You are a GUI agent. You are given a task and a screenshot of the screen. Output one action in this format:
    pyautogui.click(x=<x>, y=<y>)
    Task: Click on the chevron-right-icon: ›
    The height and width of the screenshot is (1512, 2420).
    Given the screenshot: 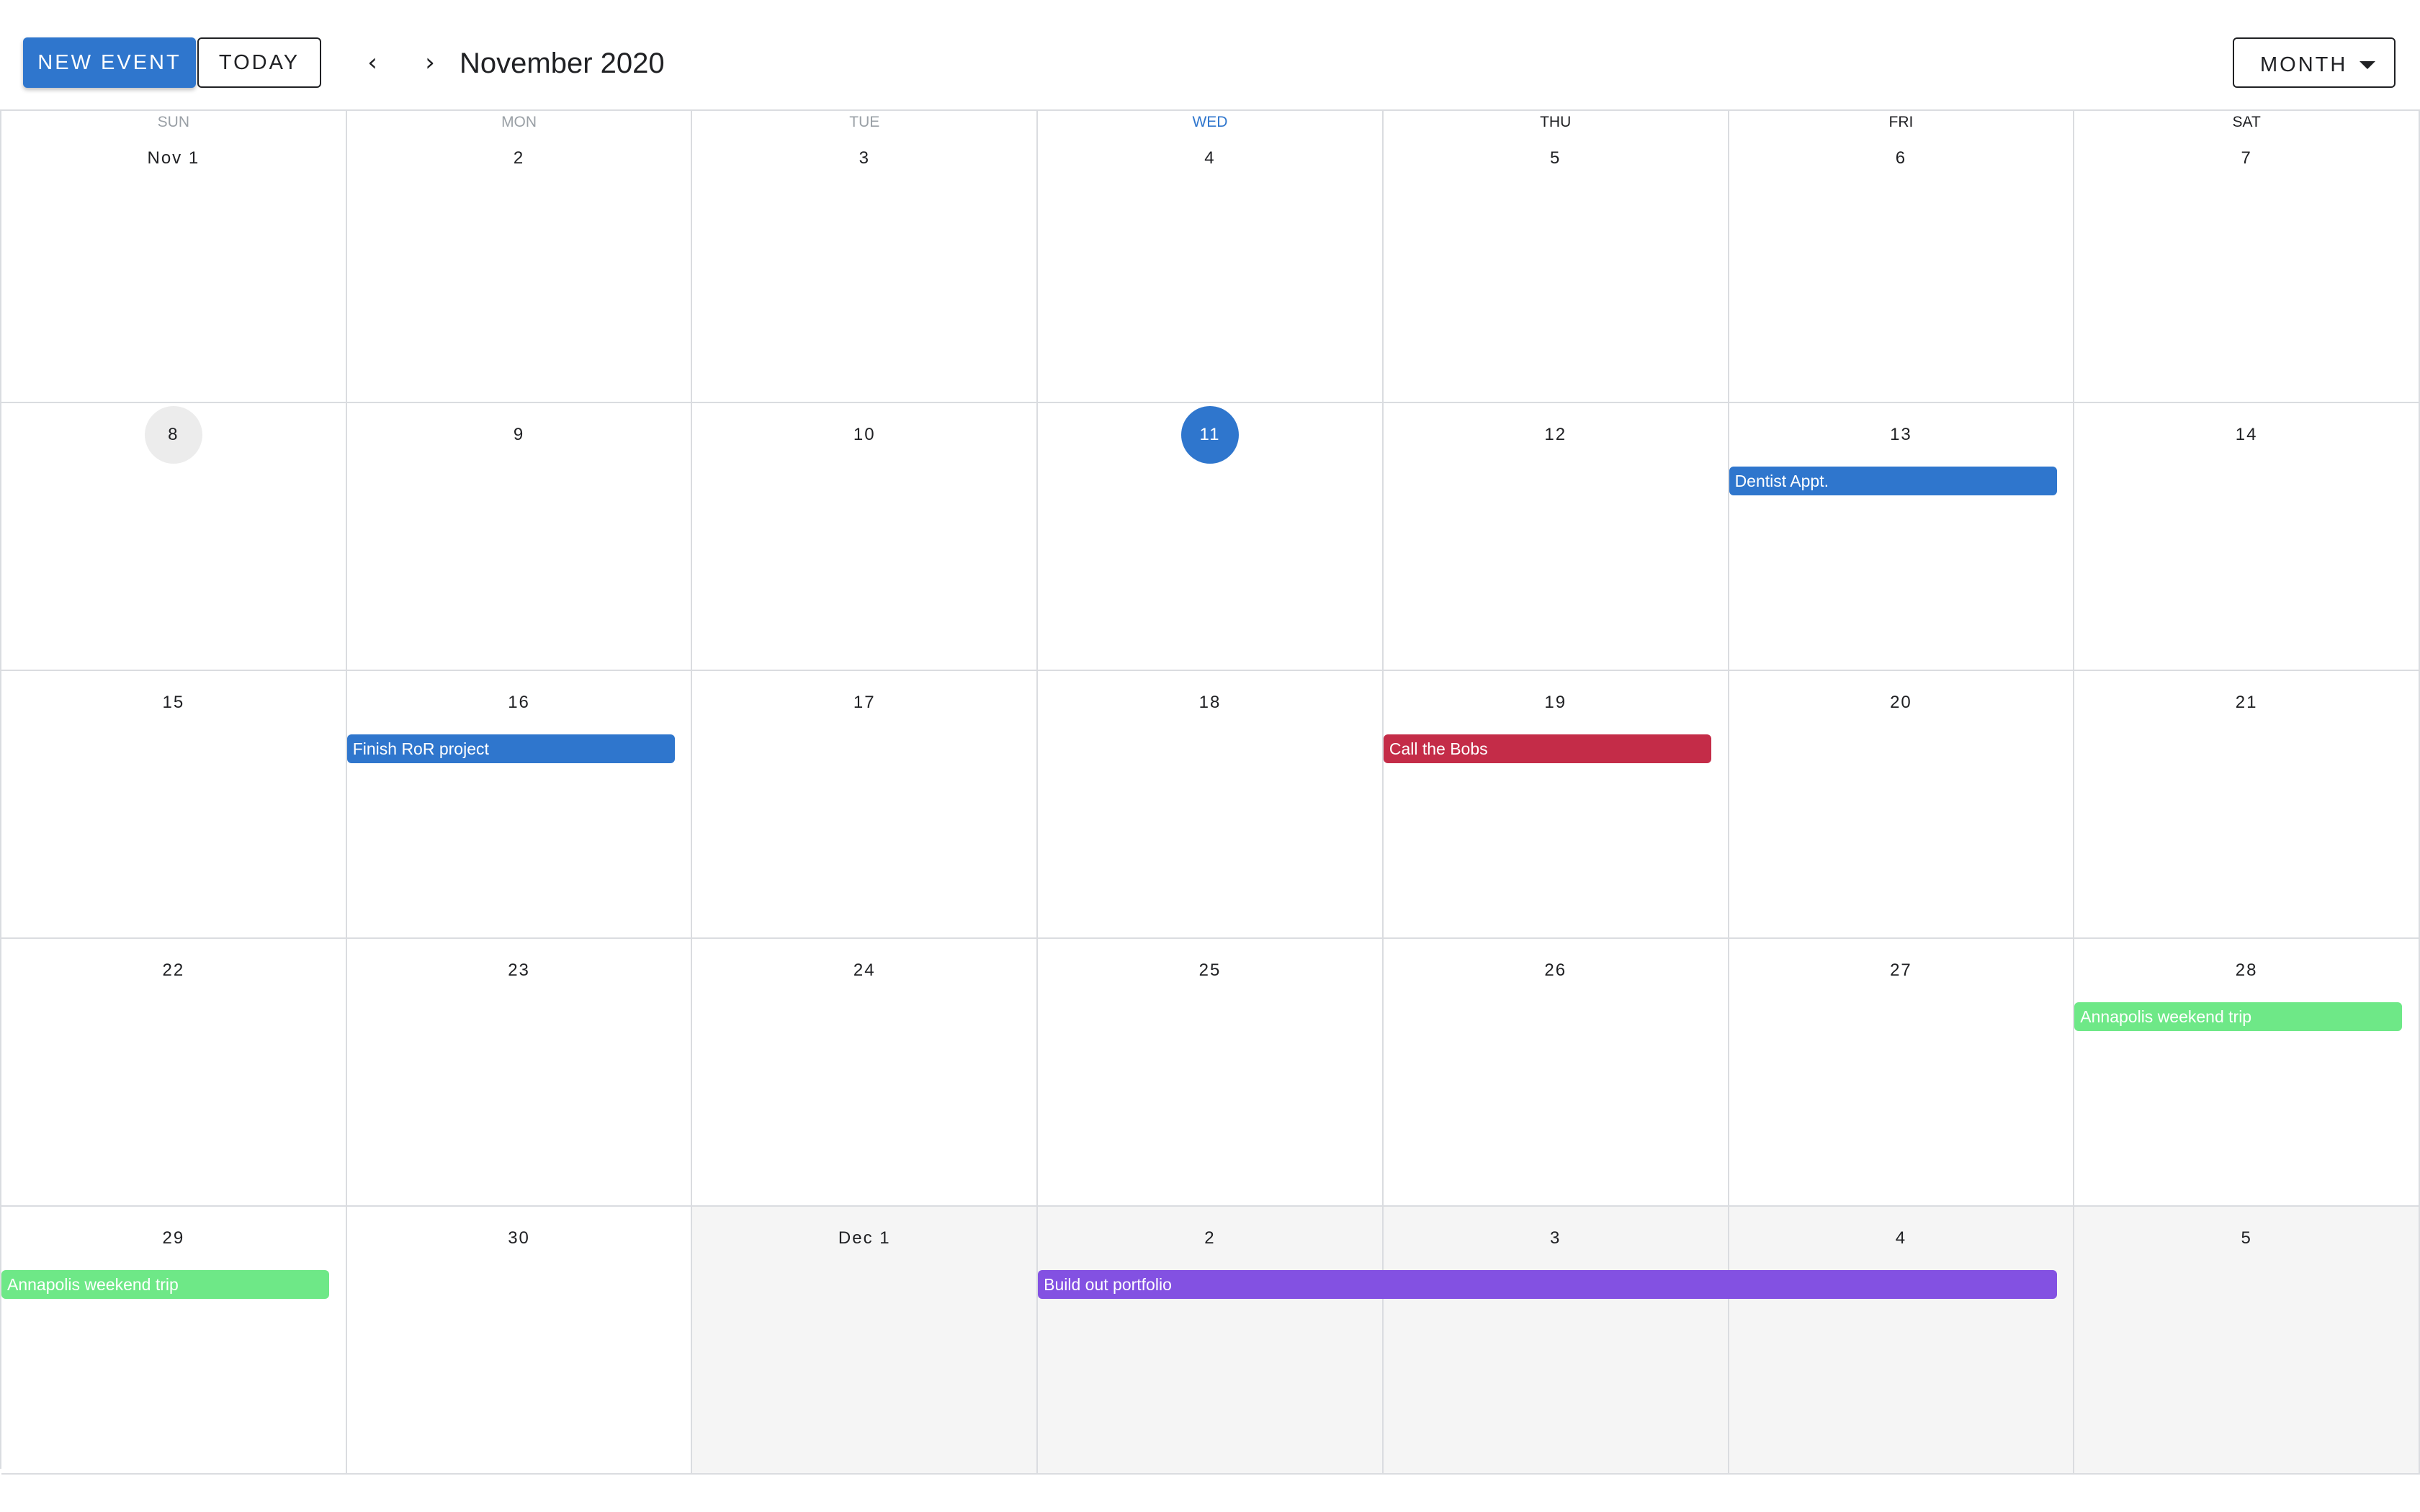 What is the action you would take?
    pyautogui.click(x=430, y=63)
    